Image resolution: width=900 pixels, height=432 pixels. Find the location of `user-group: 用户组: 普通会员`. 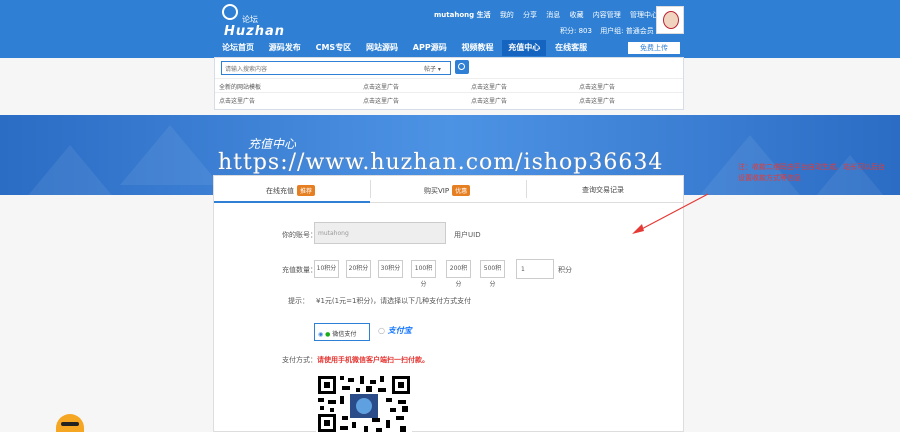

user-group: 用户组: 普通会员 is located at coordinates (627, 31).